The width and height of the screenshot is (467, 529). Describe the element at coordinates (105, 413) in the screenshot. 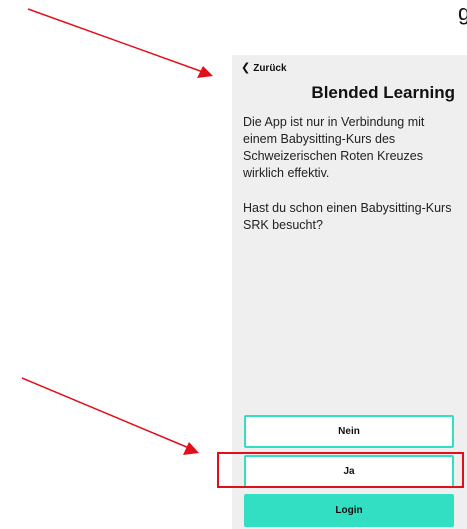

I see `arrow-to-ja-button` at that location.